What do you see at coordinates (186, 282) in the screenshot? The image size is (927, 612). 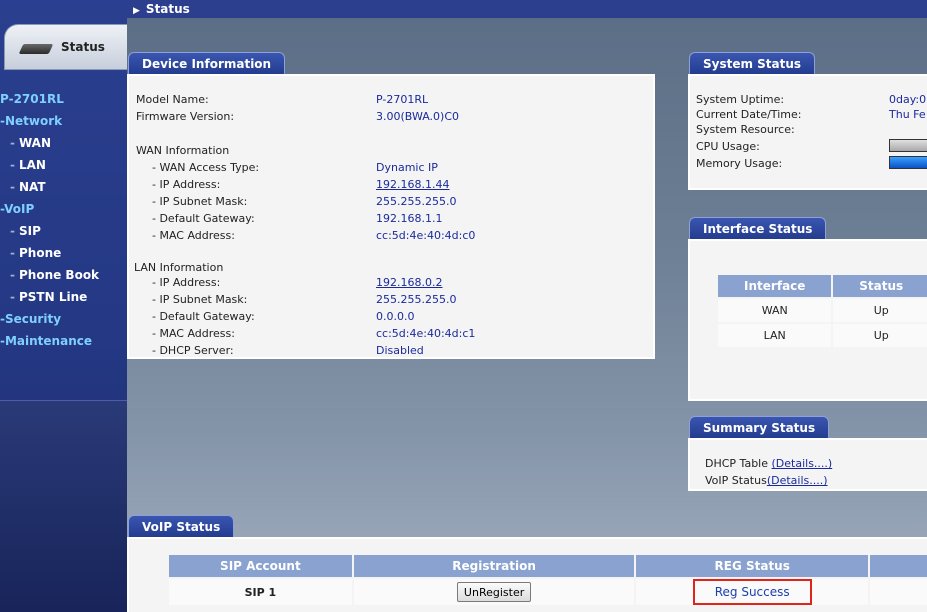 I see `lan-ip-label: - IP Address:` at bounding box center [186, 282].